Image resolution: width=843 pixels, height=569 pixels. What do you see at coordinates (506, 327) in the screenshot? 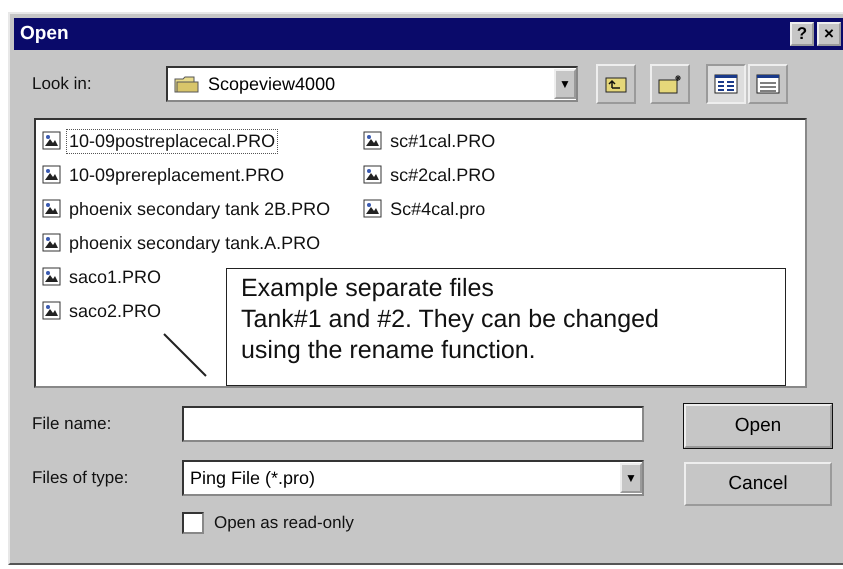
I see `callout-note: Example separate files Tank#1 and #2. They can be changed using the rename function.` at bounding box center [506, 327].